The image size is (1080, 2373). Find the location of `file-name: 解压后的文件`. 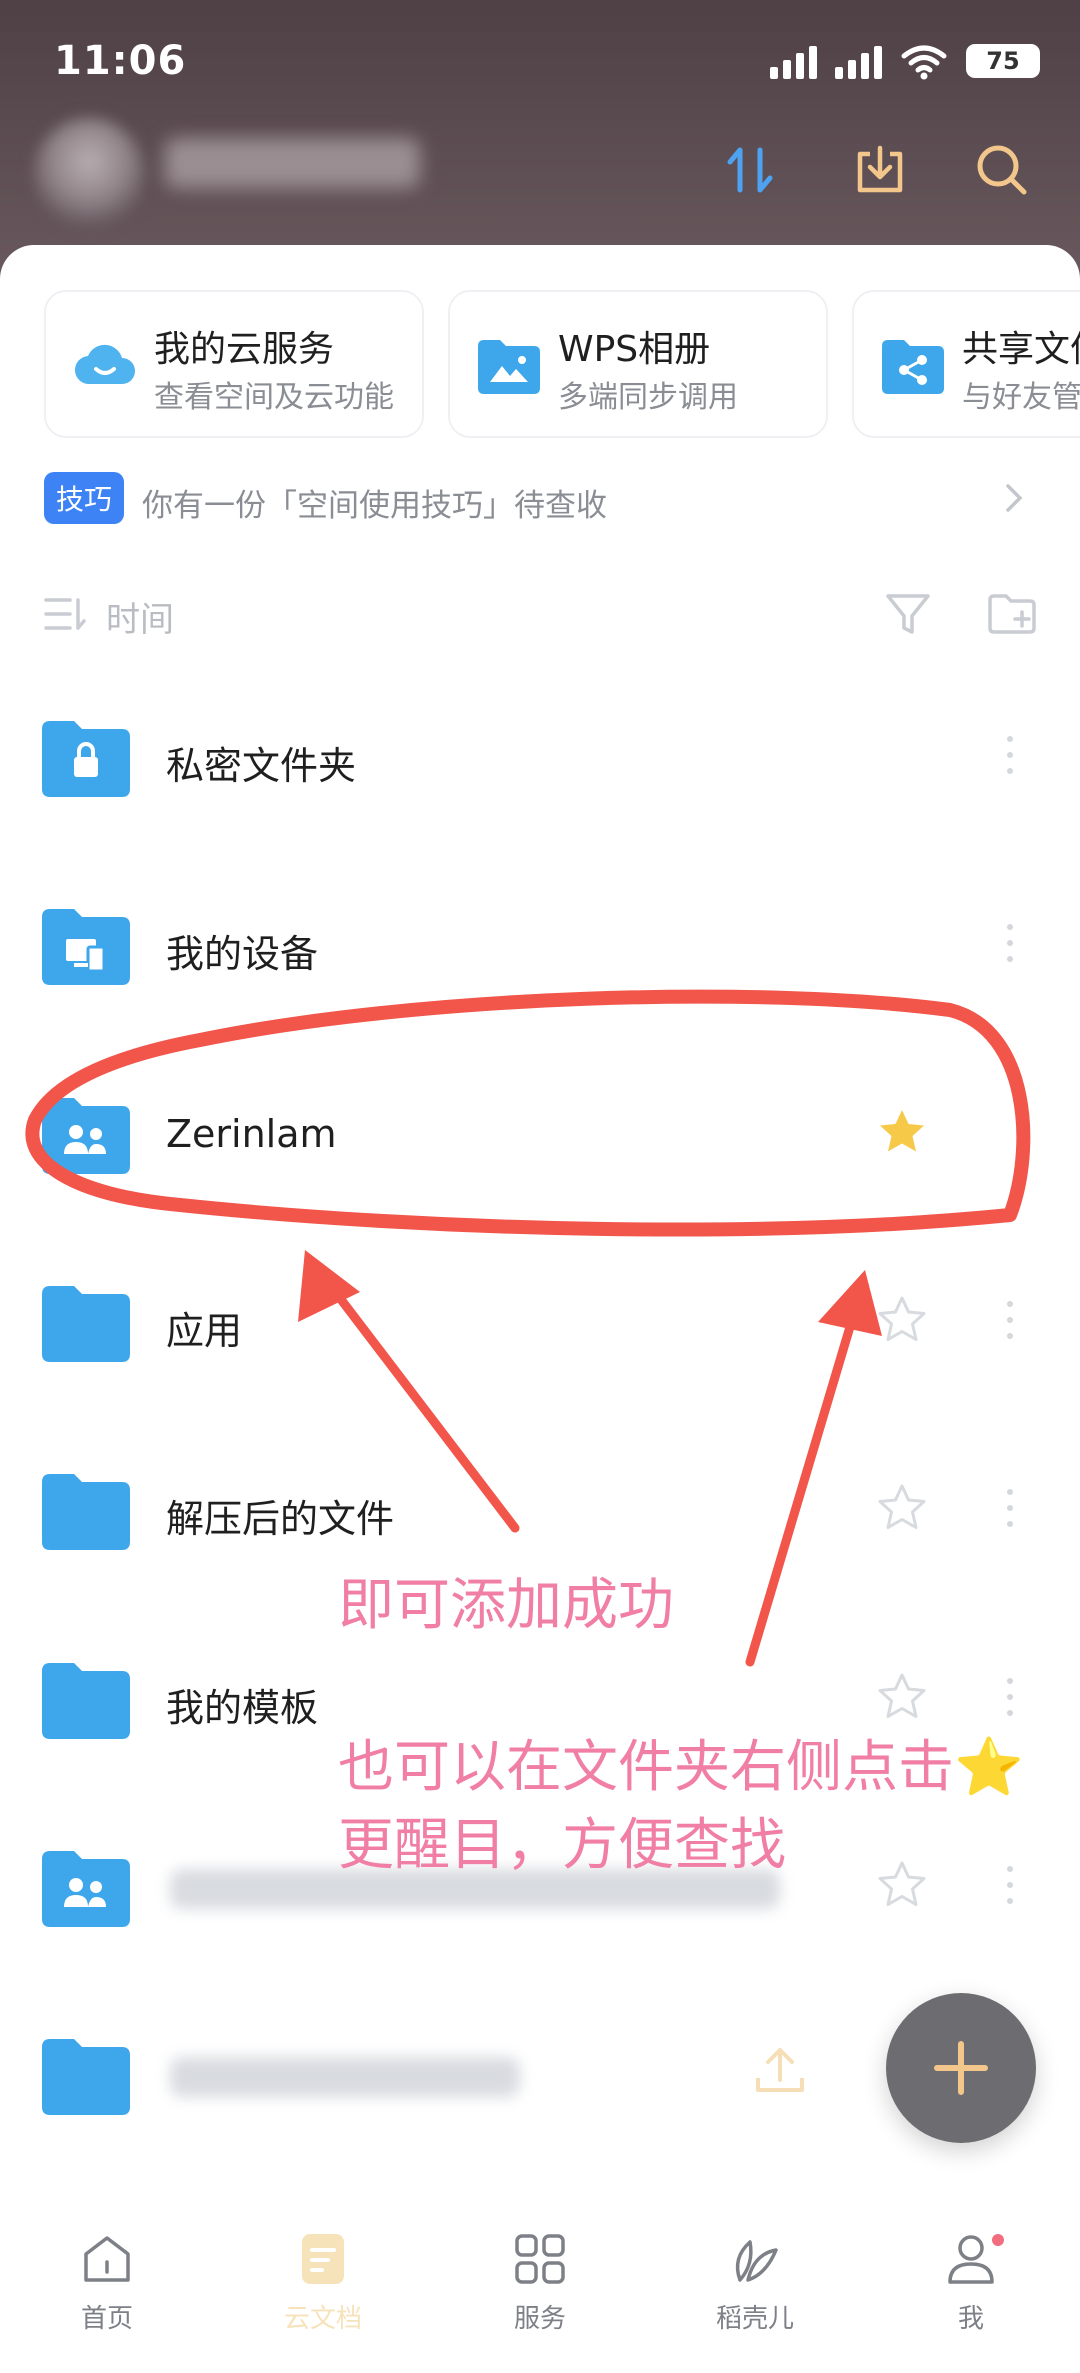

file-name: 解压后的文件 is located at coordinates (280, 1519).